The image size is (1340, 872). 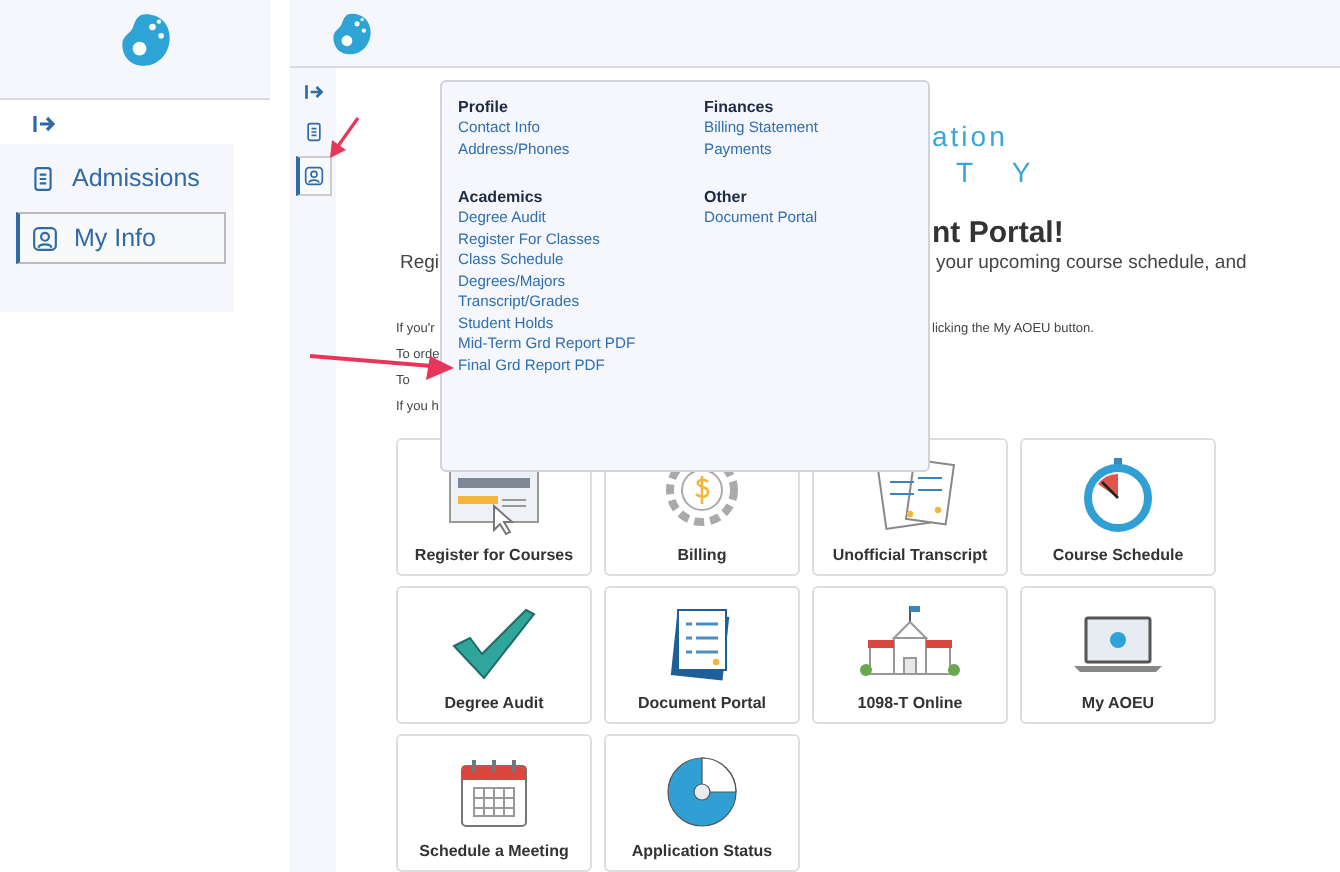 What do you see at coordinates (1118, 495) in the screenshot?
I see `stopwatch-icon` at bounding box center [1118, 495].